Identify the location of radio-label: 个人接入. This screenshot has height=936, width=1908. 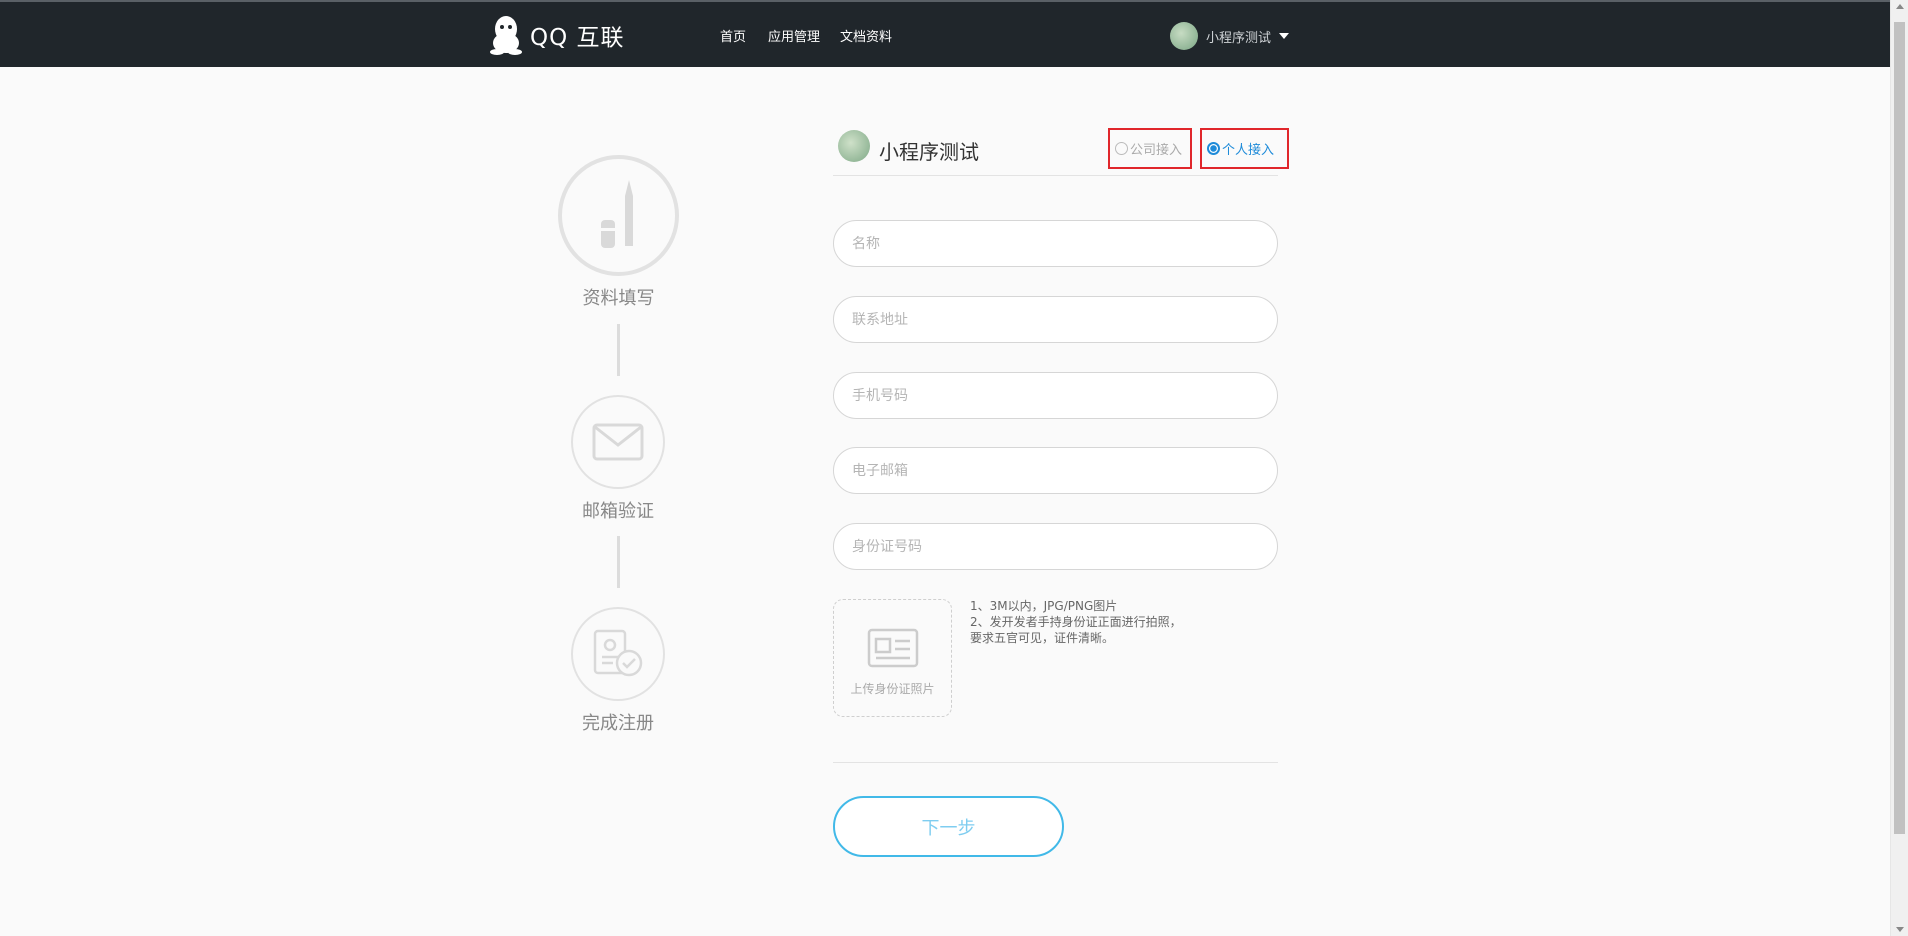
(1248, 150).